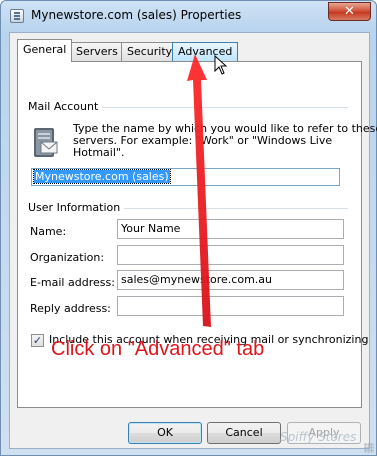  What do you see at coordinates (70, 308) in the screenshot?
I see `reply-address-label: Reply address:` at bounding box center [70, 308].